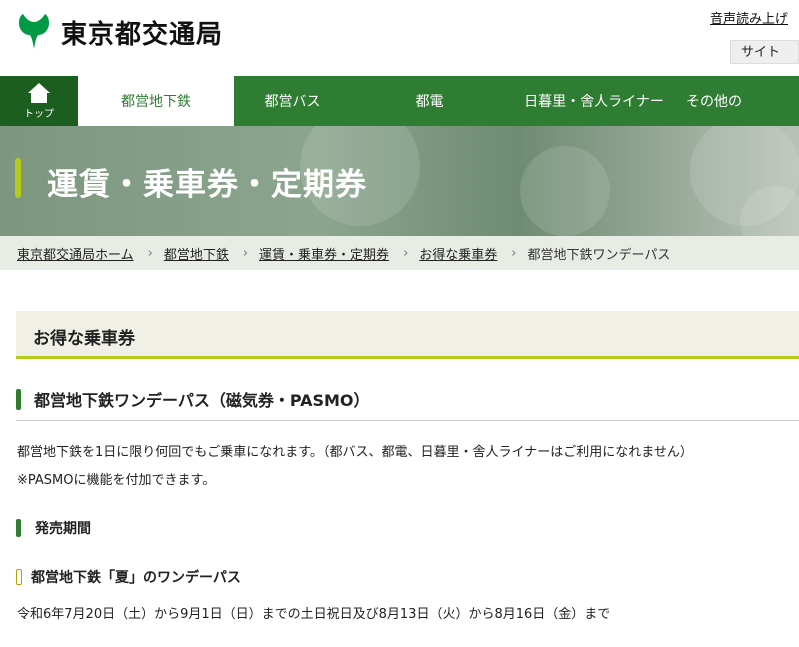  Describe the element at coordinates (599, 255) in the screenshot. I see `breadcrumb-current: 都営地下鉄ワンデーパス` at that location.